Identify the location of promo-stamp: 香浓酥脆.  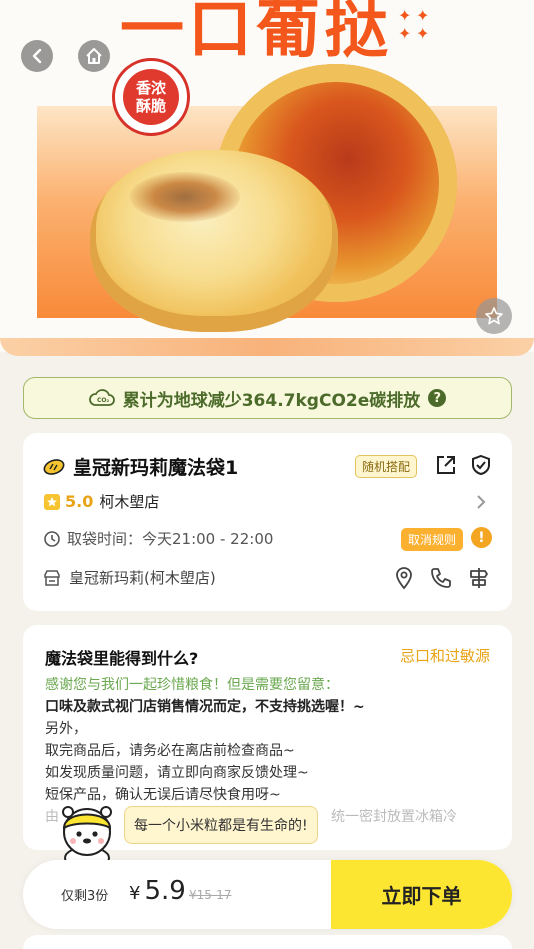
(151, 97).